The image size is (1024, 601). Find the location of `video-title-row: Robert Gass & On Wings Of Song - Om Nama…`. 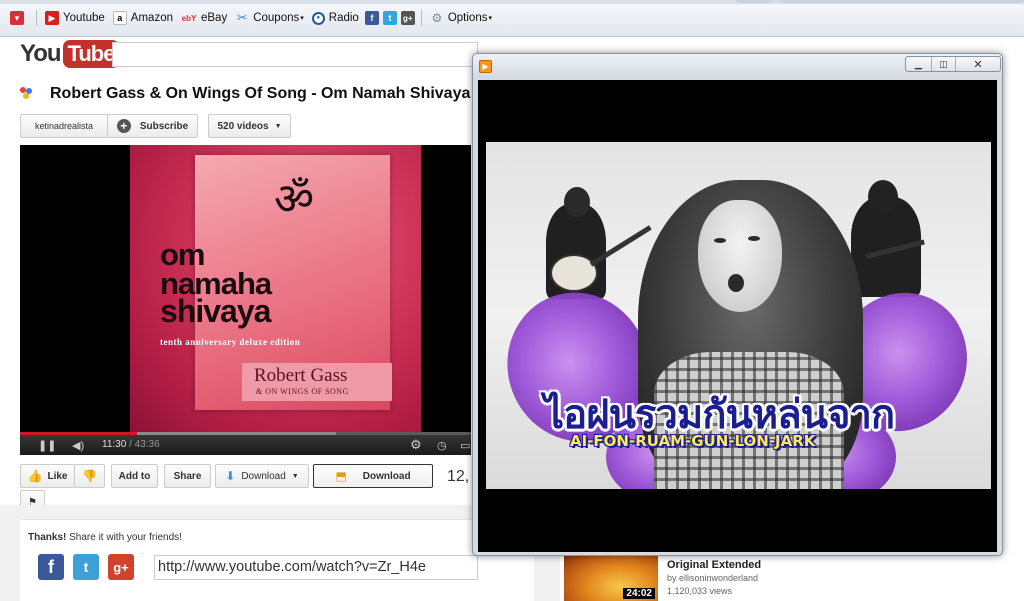

video-title-row: Robert Gass & On Wings Of Song - Om Nama… is located at coordinates (256, 94).